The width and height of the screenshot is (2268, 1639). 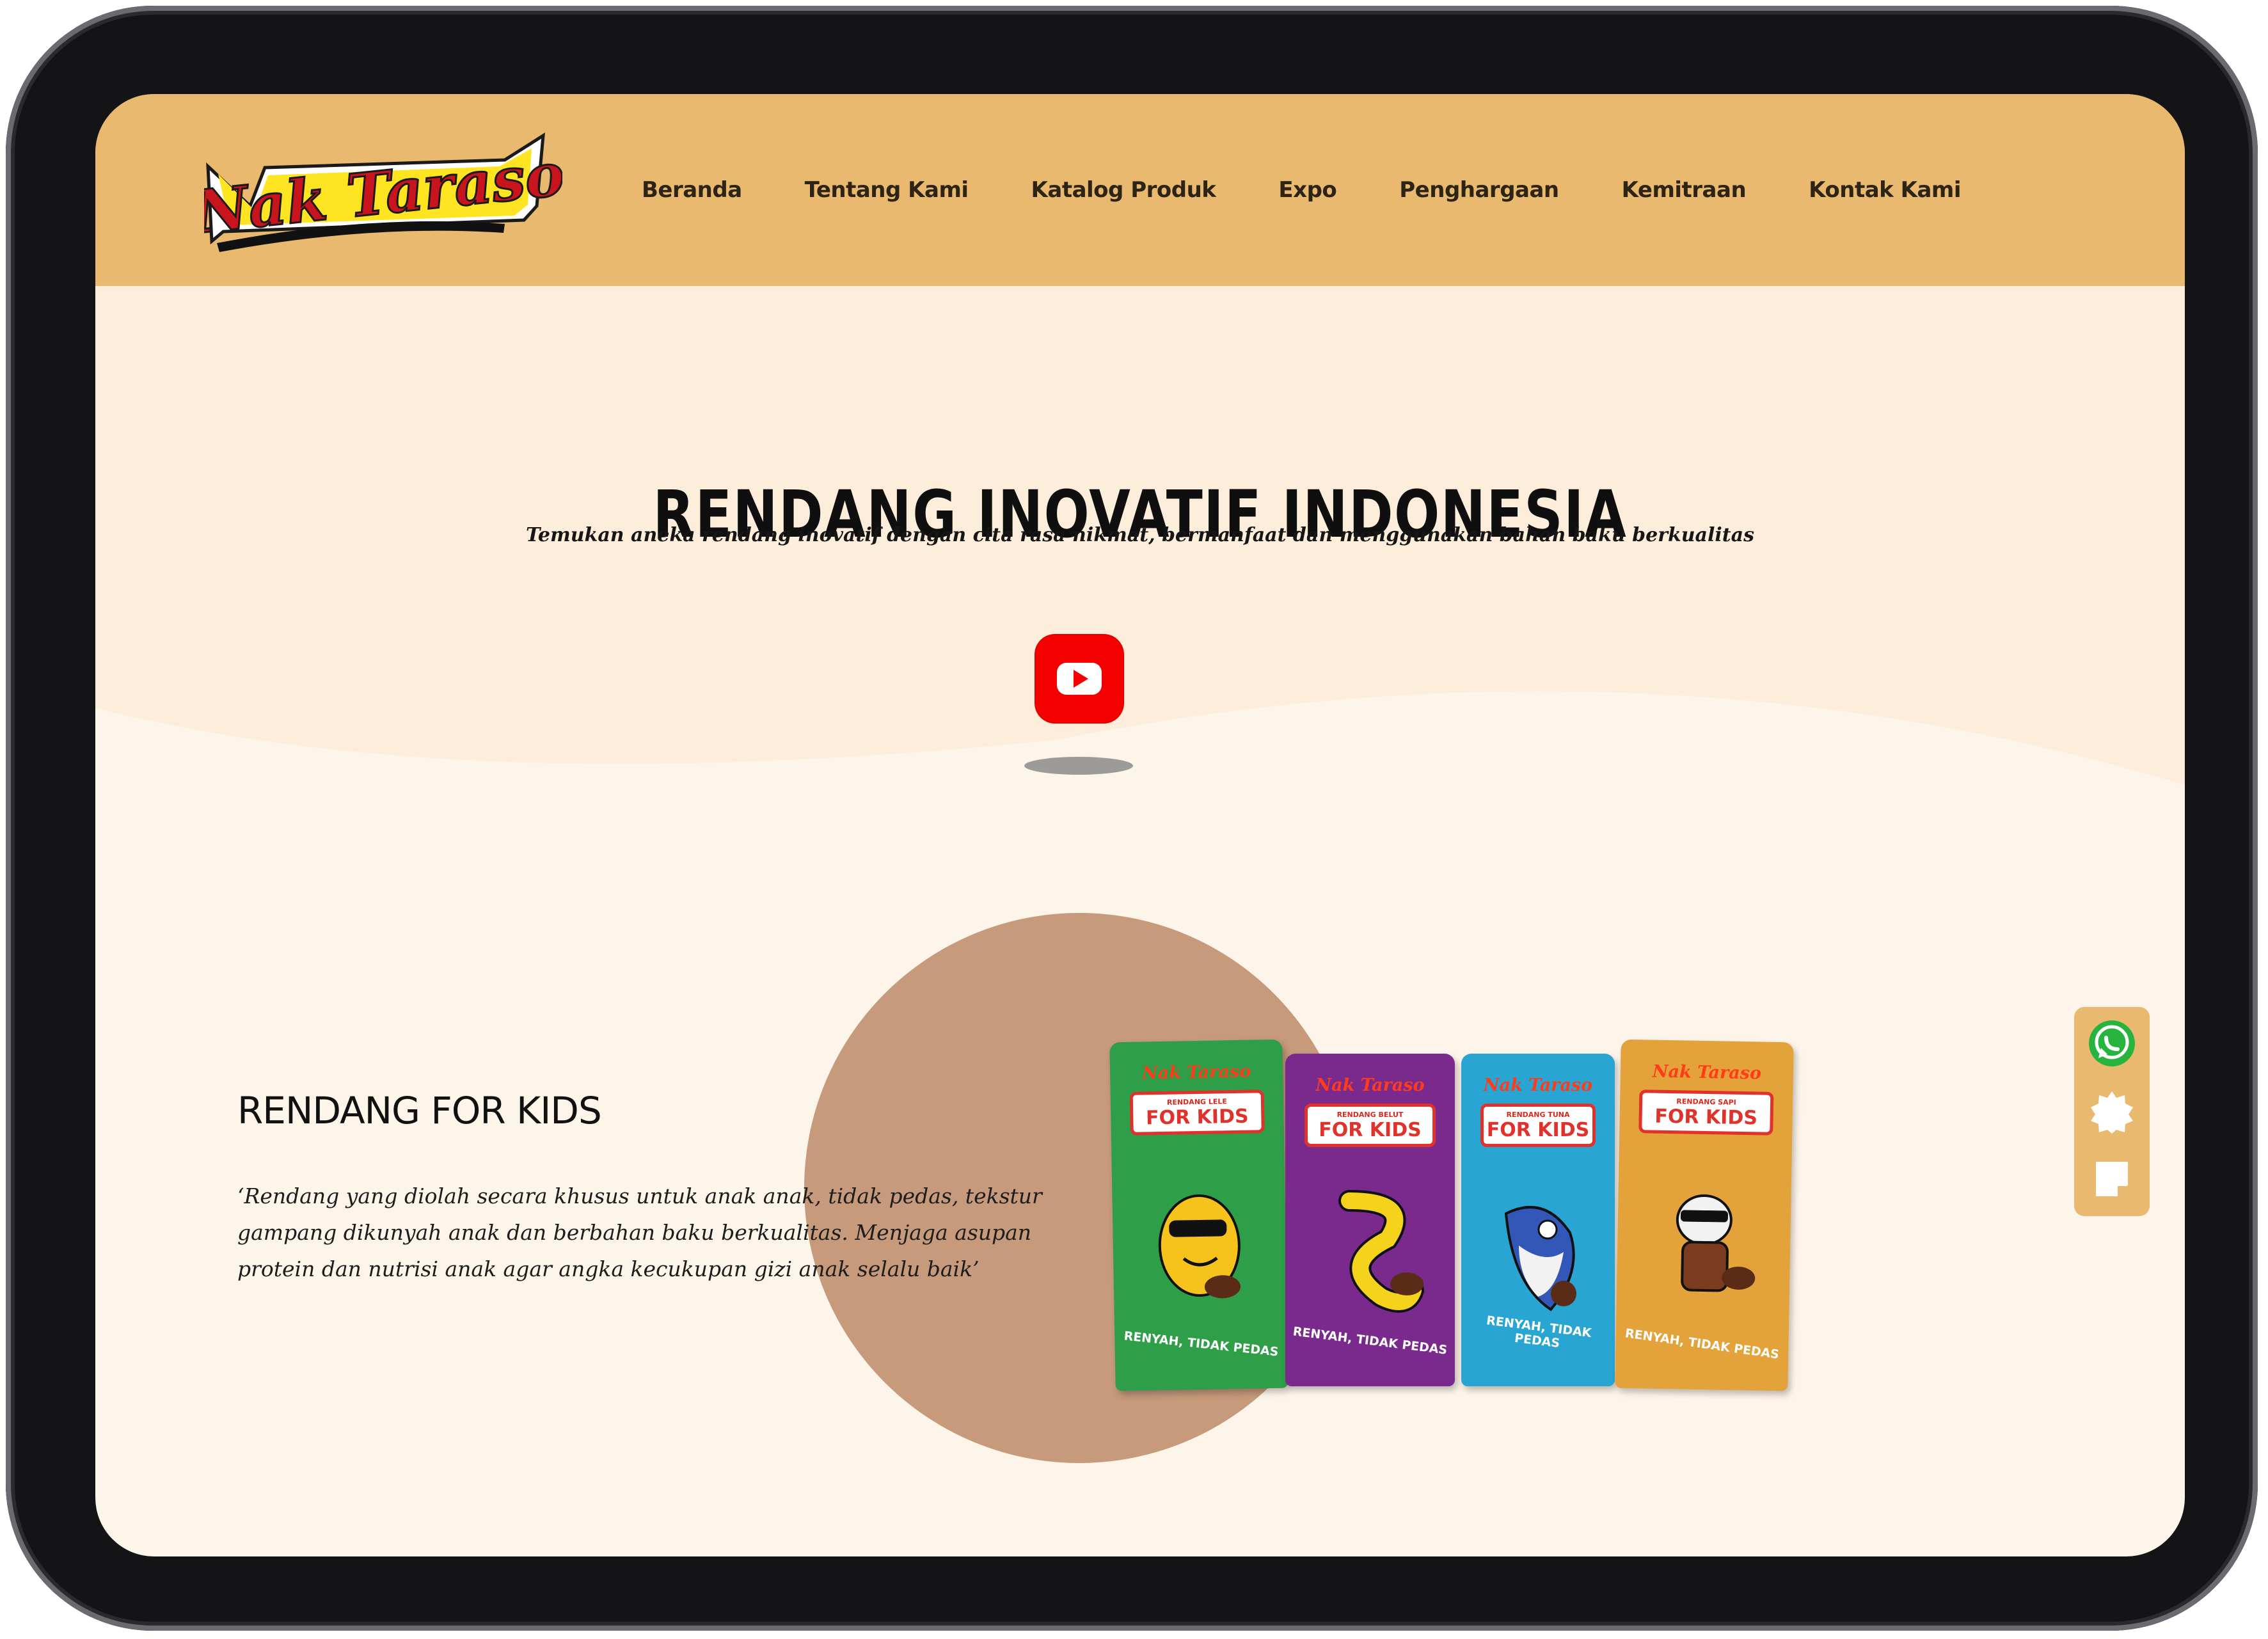 I want to click on pack-label: RENDANG TUNA FOR KIDS, so click(x=1538, y=1126).